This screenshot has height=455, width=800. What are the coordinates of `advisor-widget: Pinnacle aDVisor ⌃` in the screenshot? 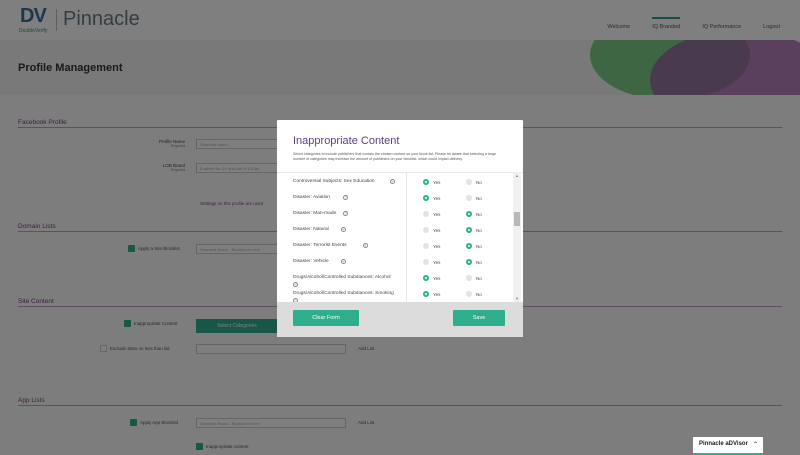 It's located at (728, 446).